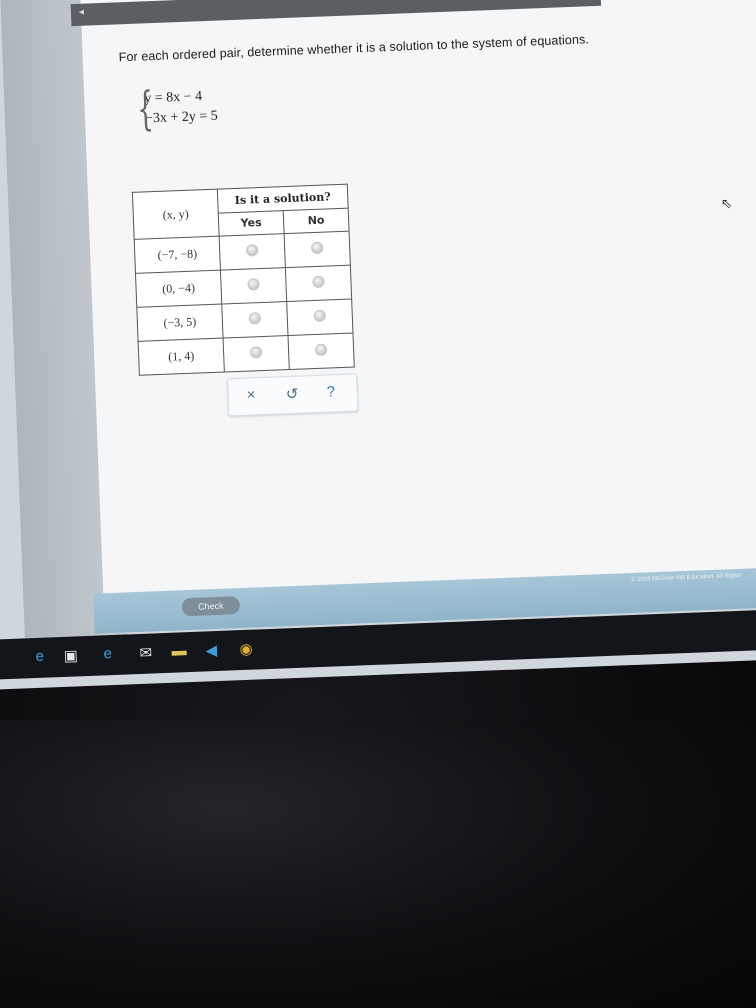 The height and width of the screenshot is (1008, 756). Describe the element at coordinates (70, 655) in the screenshot. I see `store-icon: ▣` at that location.